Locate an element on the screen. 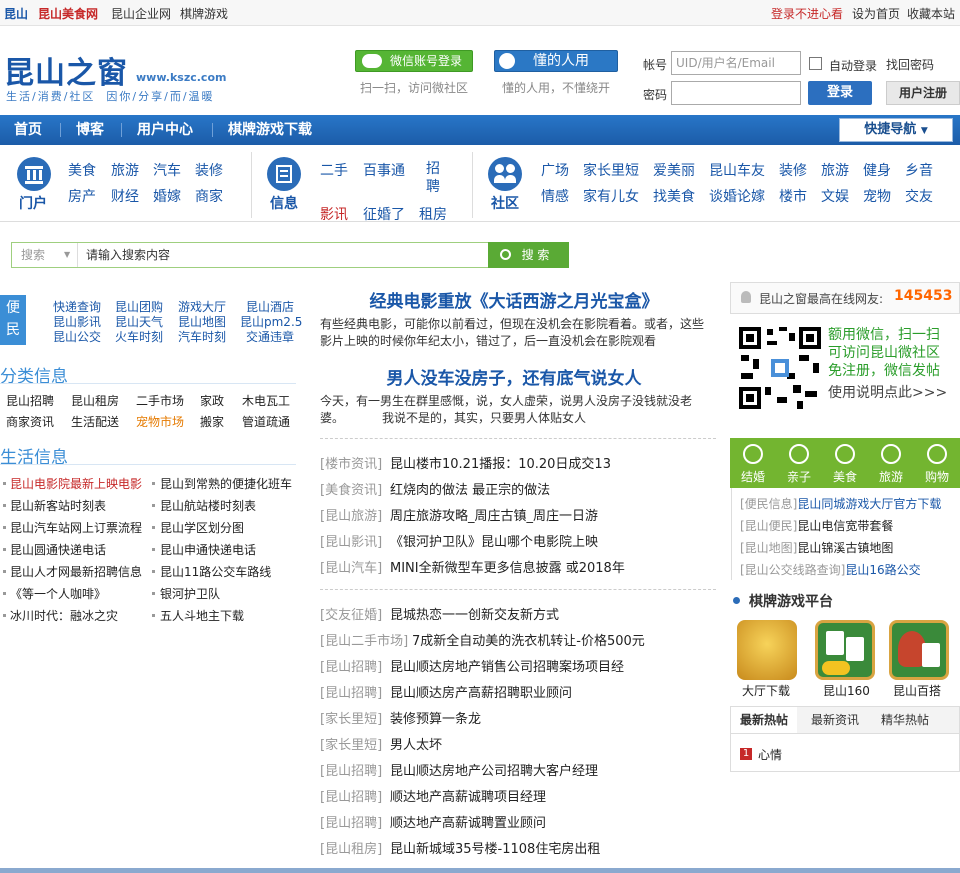 This screenshot has height=873, width=960. tab-latest-news: 最新资讯 is located at coordinates (835, 720).